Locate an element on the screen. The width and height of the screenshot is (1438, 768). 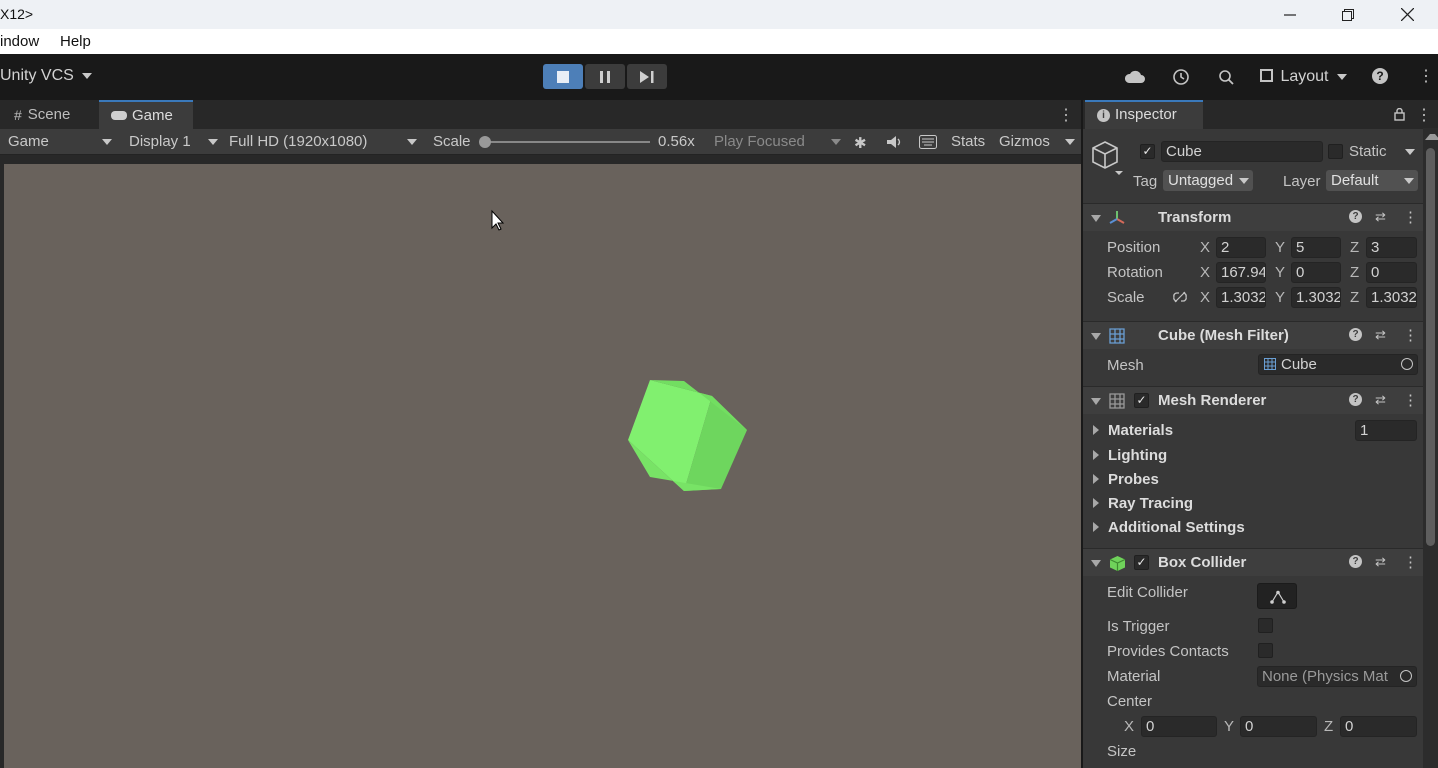
resolution-dropdown: Full HD (1920x1080) is located at coordinates (324, 141).